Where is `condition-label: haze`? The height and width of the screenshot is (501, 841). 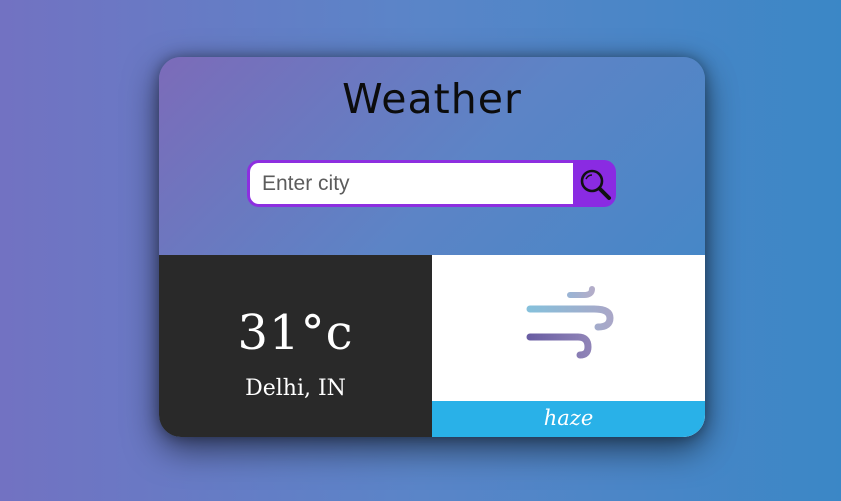
condition-label: haze is located at coordinates (568, 419).